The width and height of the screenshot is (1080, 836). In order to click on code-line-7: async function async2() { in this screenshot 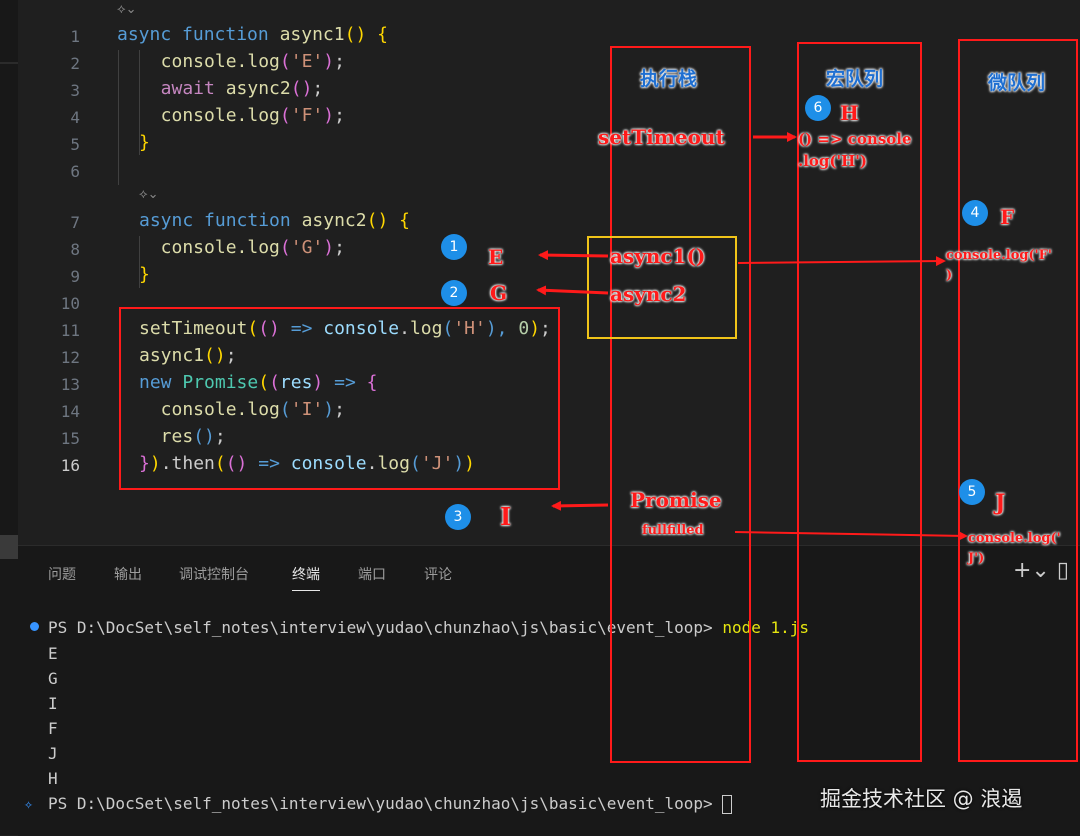, I will do `click(274, 220)`.